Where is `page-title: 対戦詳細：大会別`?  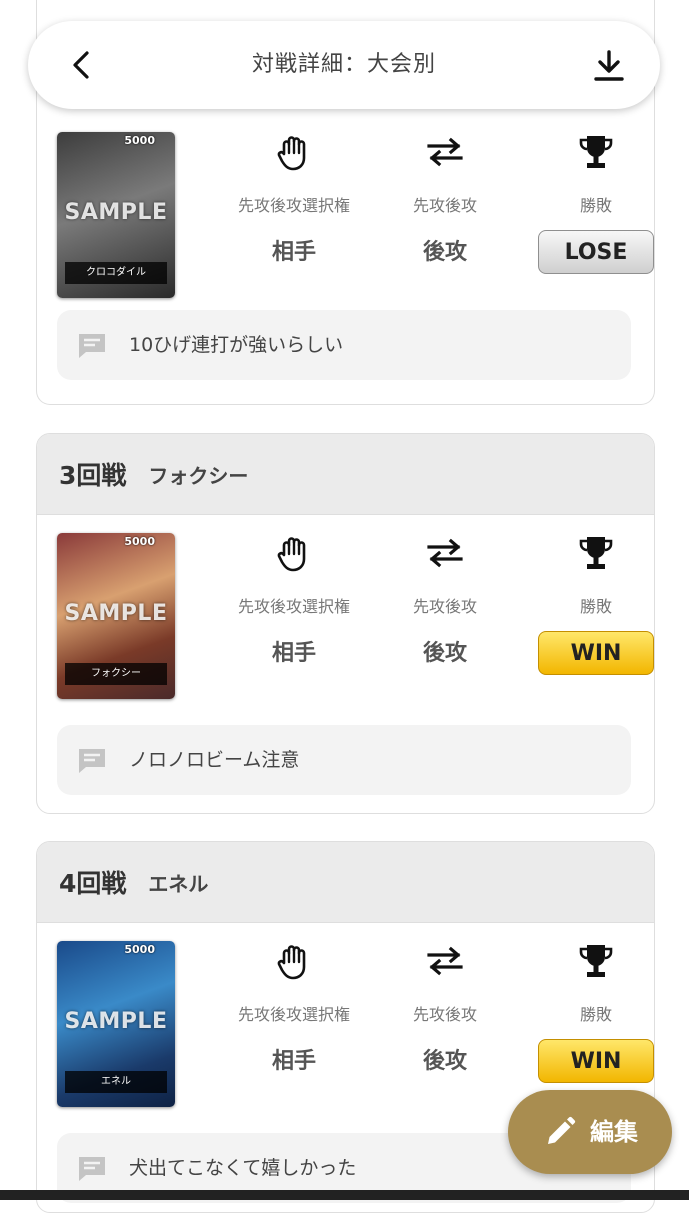
page-title: 対戦詳細：大会別 is located at coordinates (343, 64).